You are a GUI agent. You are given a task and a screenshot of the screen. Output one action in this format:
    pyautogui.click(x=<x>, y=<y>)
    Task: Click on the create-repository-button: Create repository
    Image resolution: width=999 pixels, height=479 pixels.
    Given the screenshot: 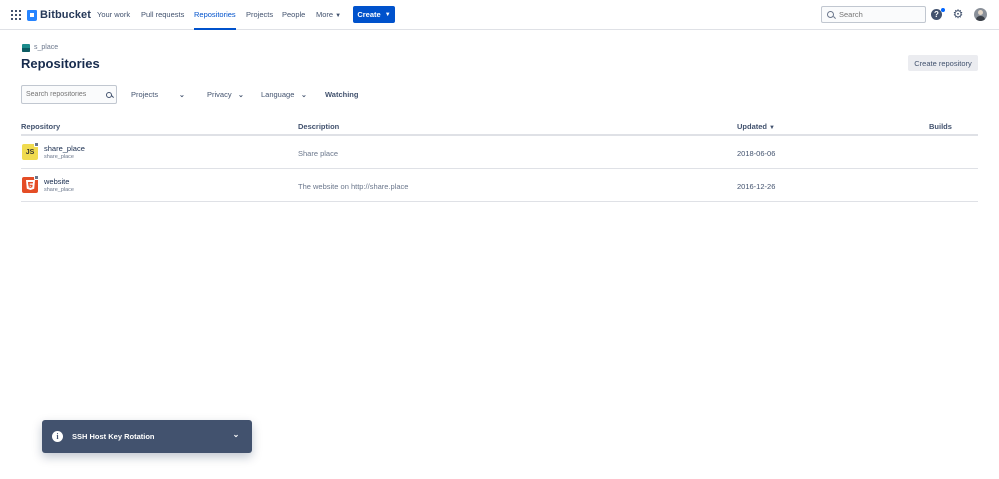 What is the action you would take?
    pyautogui.click(x=943, y=63)
    